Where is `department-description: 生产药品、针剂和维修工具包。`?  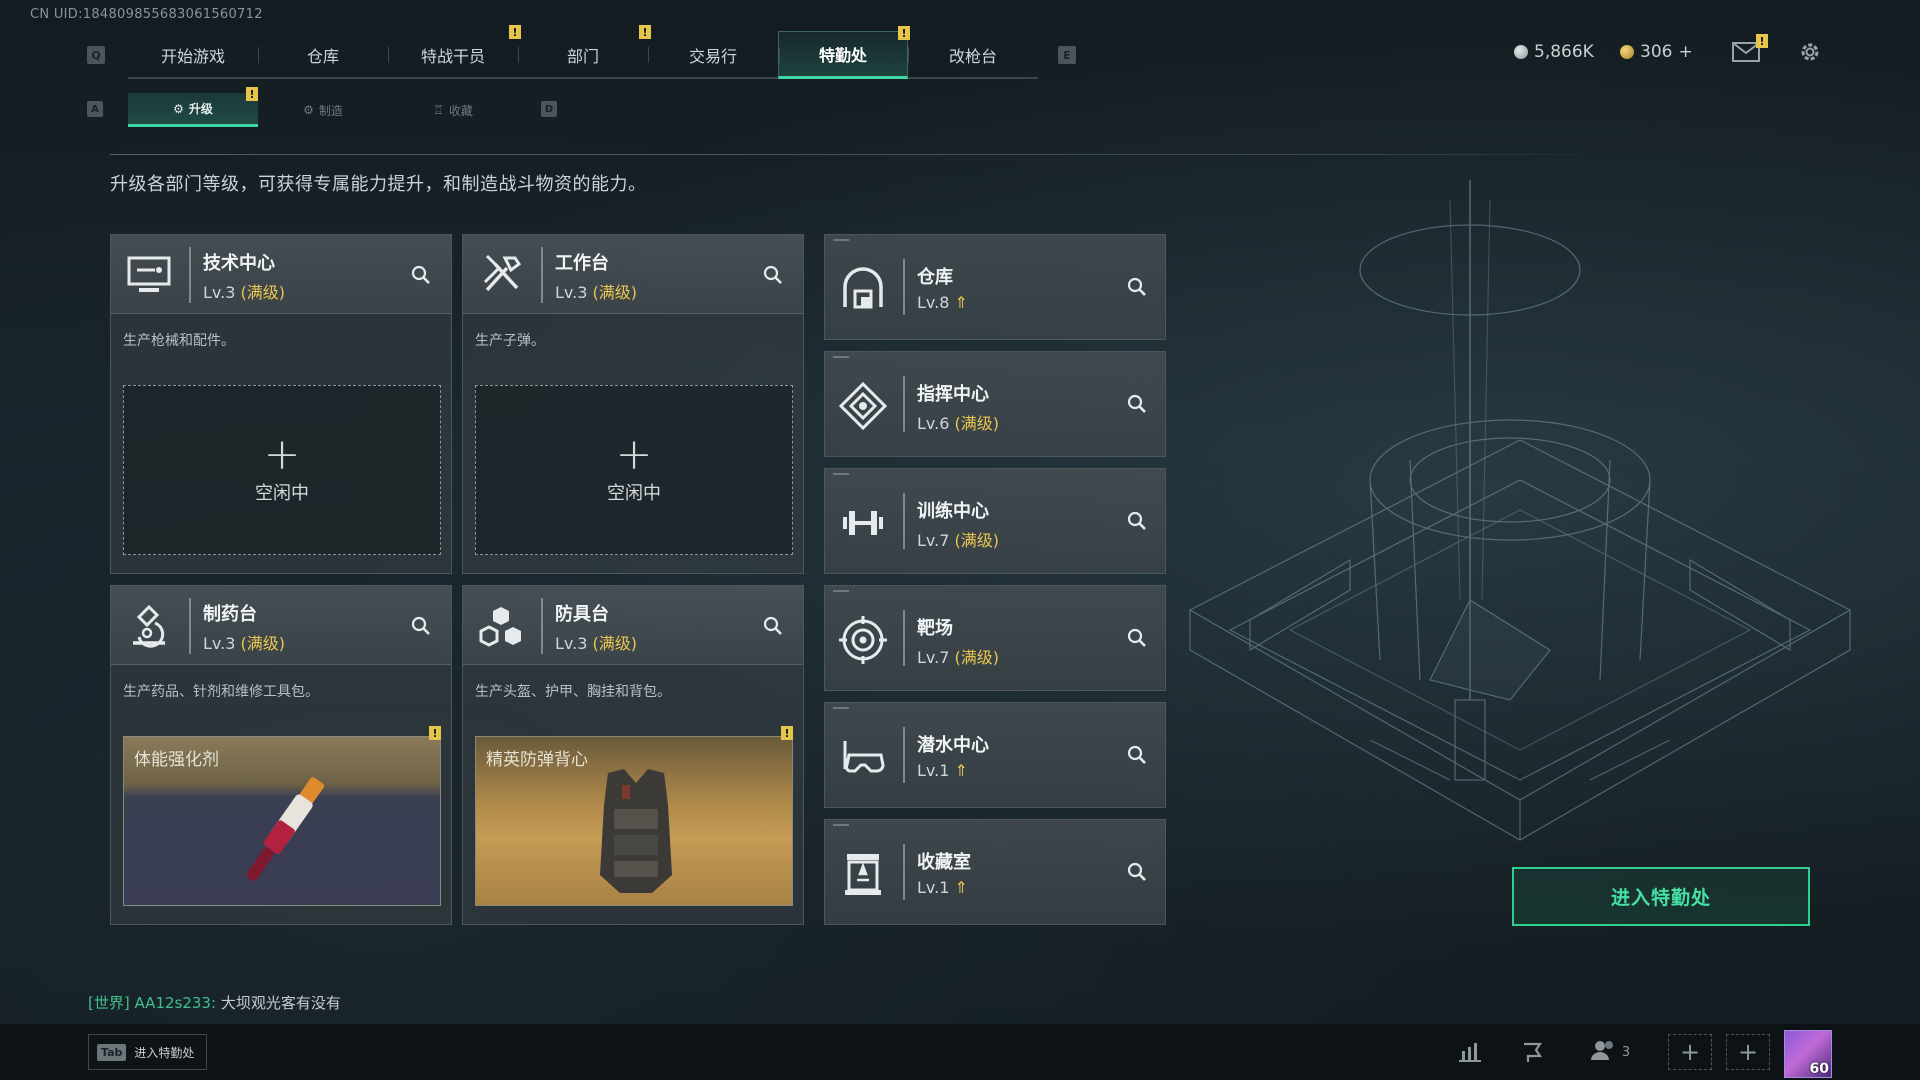
department-description: 生产药品、针剂和维修工具包。 is located at coordinates (221, 692).